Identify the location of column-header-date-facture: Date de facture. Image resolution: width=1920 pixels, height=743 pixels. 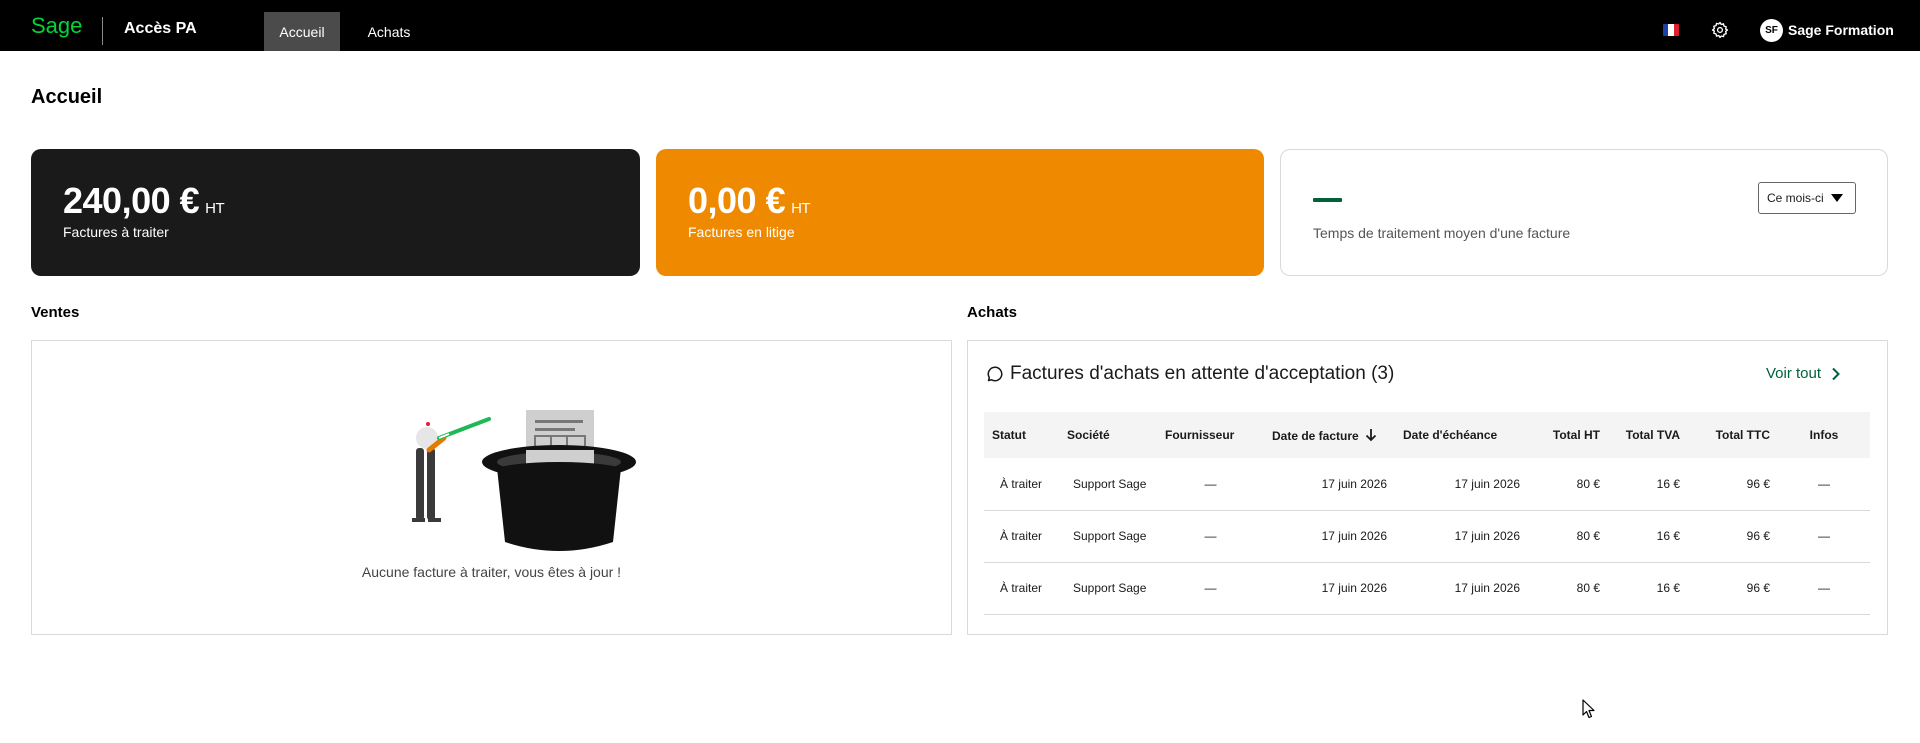
(1329, 435).